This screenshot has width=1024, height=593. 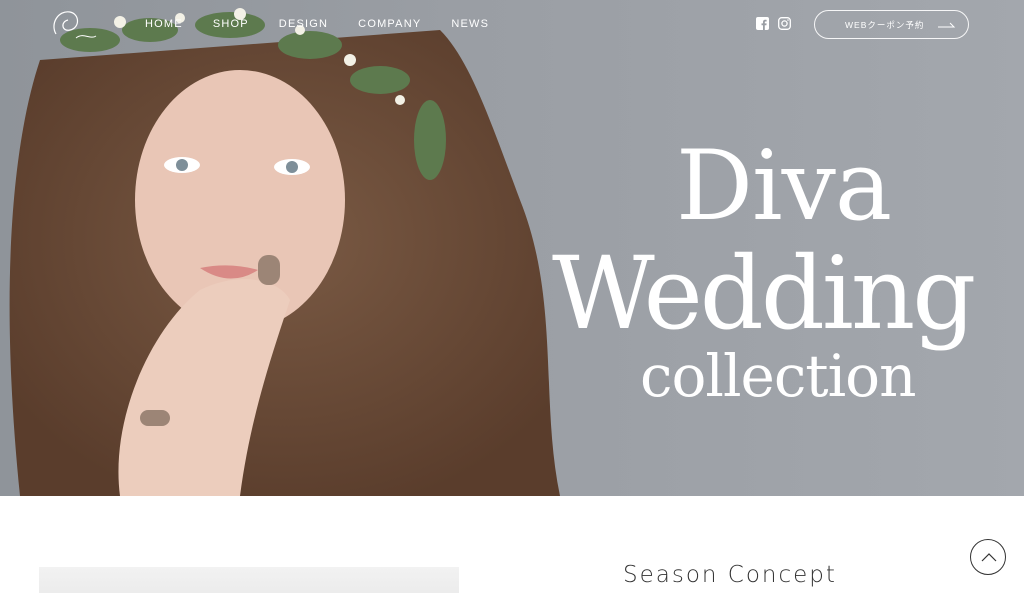 I want to click on web-coupon-button: WEBクーポン予約, so click(x=891, y=24).